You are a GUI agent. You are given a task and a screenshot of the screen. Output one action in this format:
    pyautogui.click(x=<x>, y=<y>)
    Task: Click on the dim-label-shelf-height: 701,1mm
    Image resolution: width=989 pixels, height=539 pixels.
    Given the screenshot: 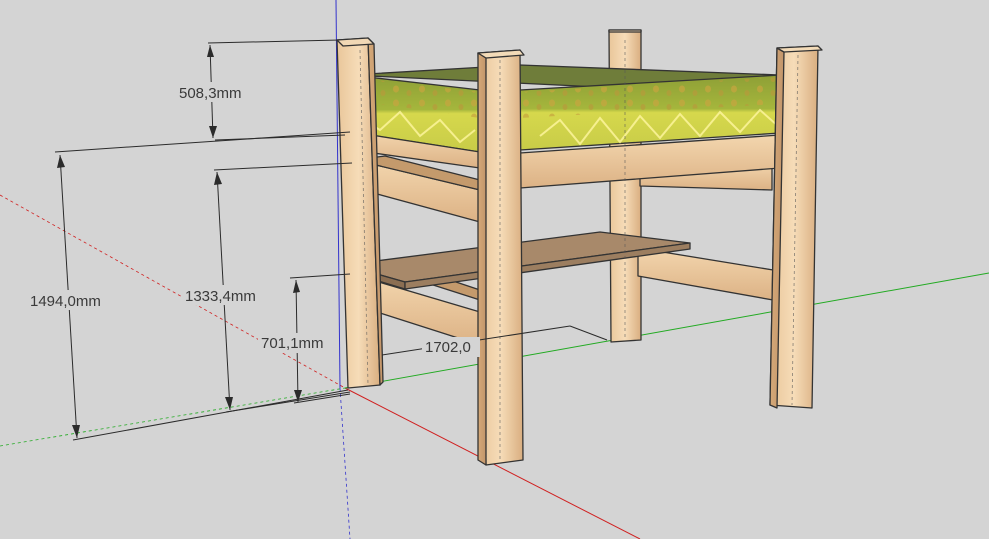 What is the action you would take?
    pyautogui.click(x=292, y=343)
    